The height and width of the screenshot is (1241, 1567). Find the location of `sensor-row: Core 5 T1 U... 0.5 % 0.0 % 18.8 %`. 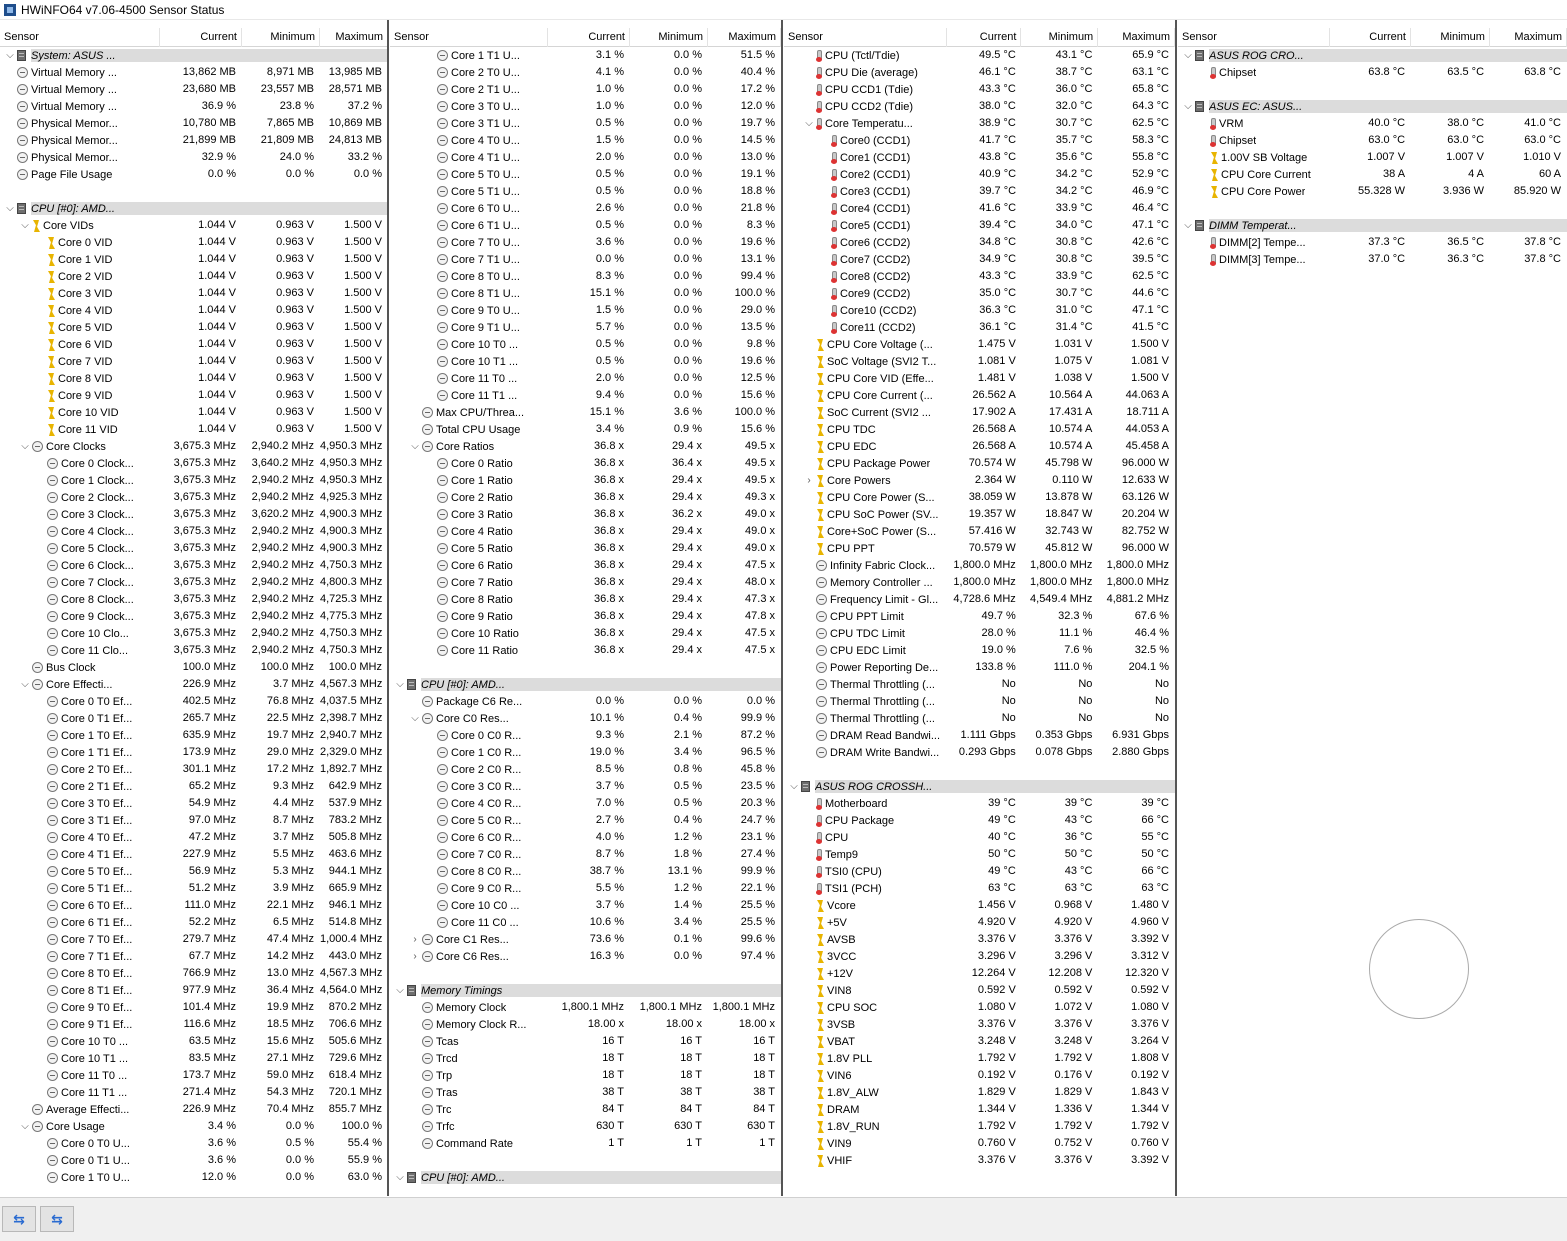

sensor-row: Core 5 T1 U... 0.5 % 0.0 % 18.8 % is located at coordinates (585, 191).